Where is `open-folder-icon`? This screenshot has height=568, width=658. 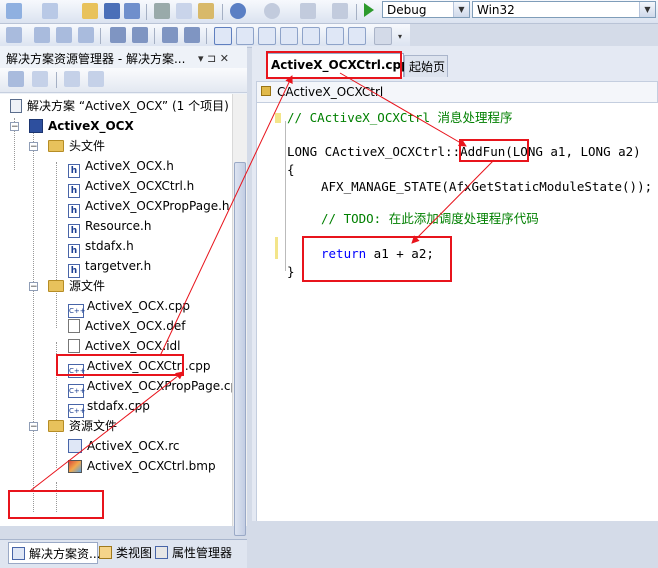 open-folder-icon is located at coordinates (90, 11).